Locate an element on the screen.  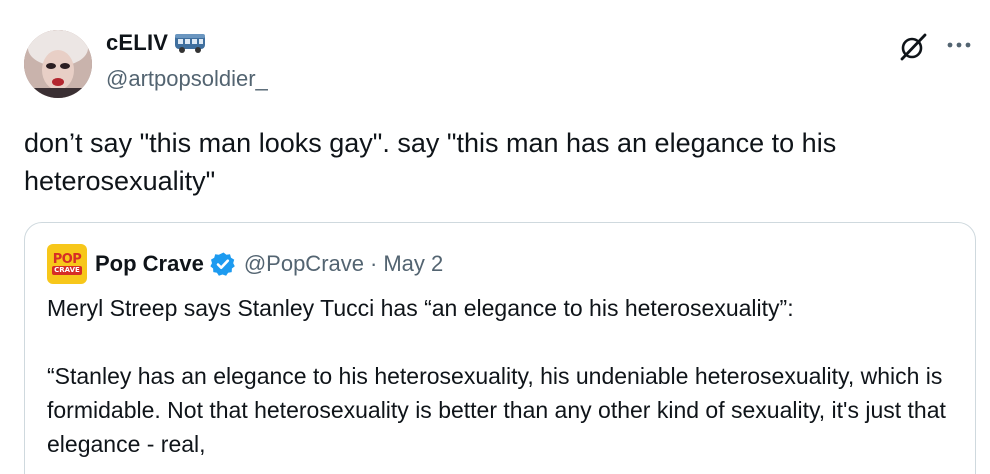
author-avatar is located at coordinates (58, 64).